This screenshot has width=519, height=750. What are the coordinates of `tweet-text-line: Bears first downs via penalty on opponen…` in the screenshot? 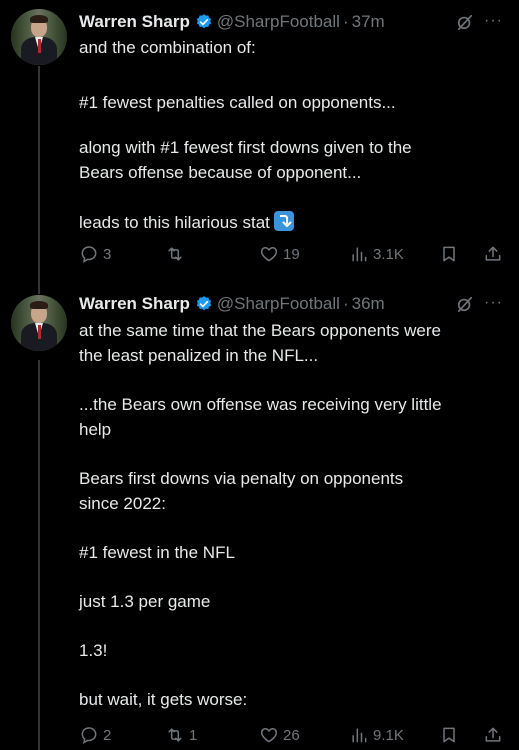 It's located at (241, 478).